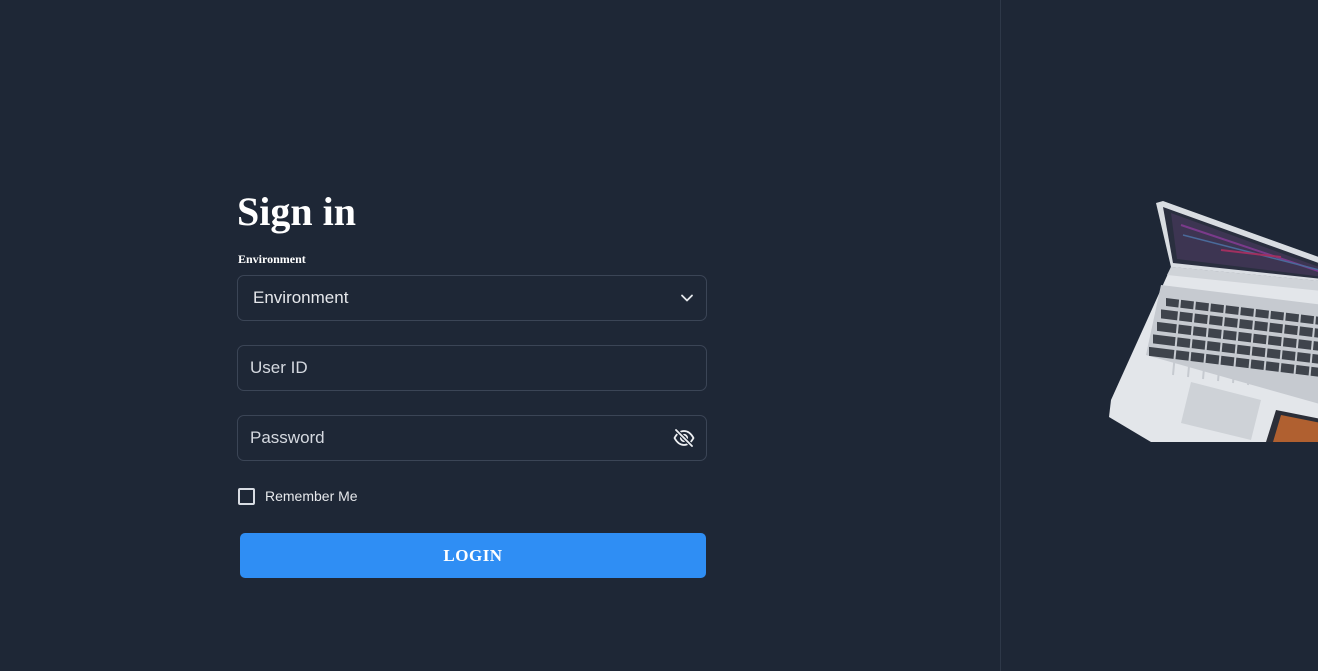 This screenshot has width=1318, height=671. Describe the element at coordinates (311, 496) in the screenshot. I see `remember-me-label: Remember Me` at that location.